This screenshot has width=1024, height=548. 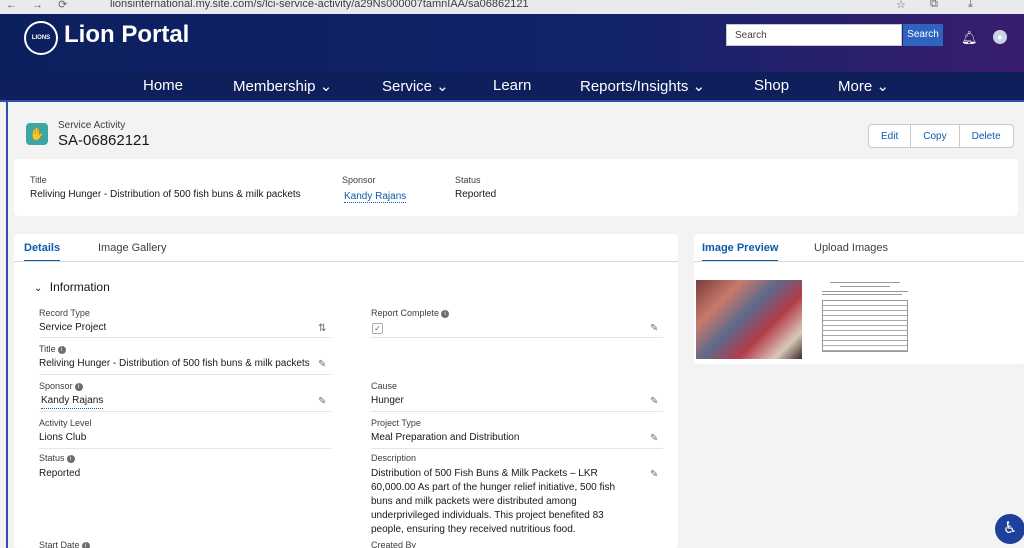 What do you see at coordinates (322, 328) in the screenshot?
I see `change-record-type-icon: ⇅` at bounding box center [322, 328].